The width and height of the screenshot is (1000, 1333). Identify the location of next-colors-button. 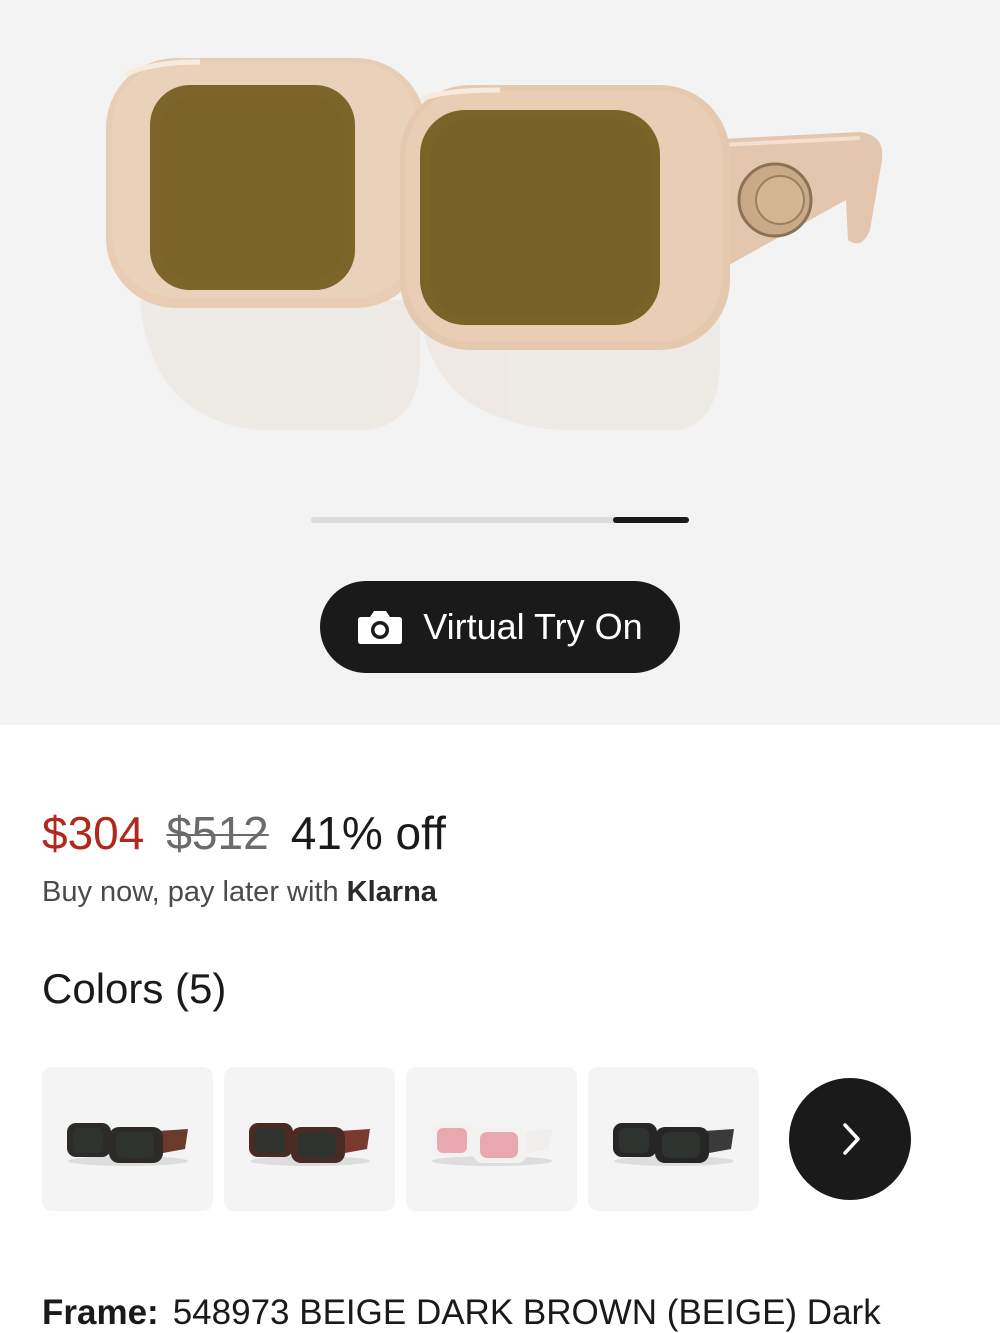
(850, 1139).